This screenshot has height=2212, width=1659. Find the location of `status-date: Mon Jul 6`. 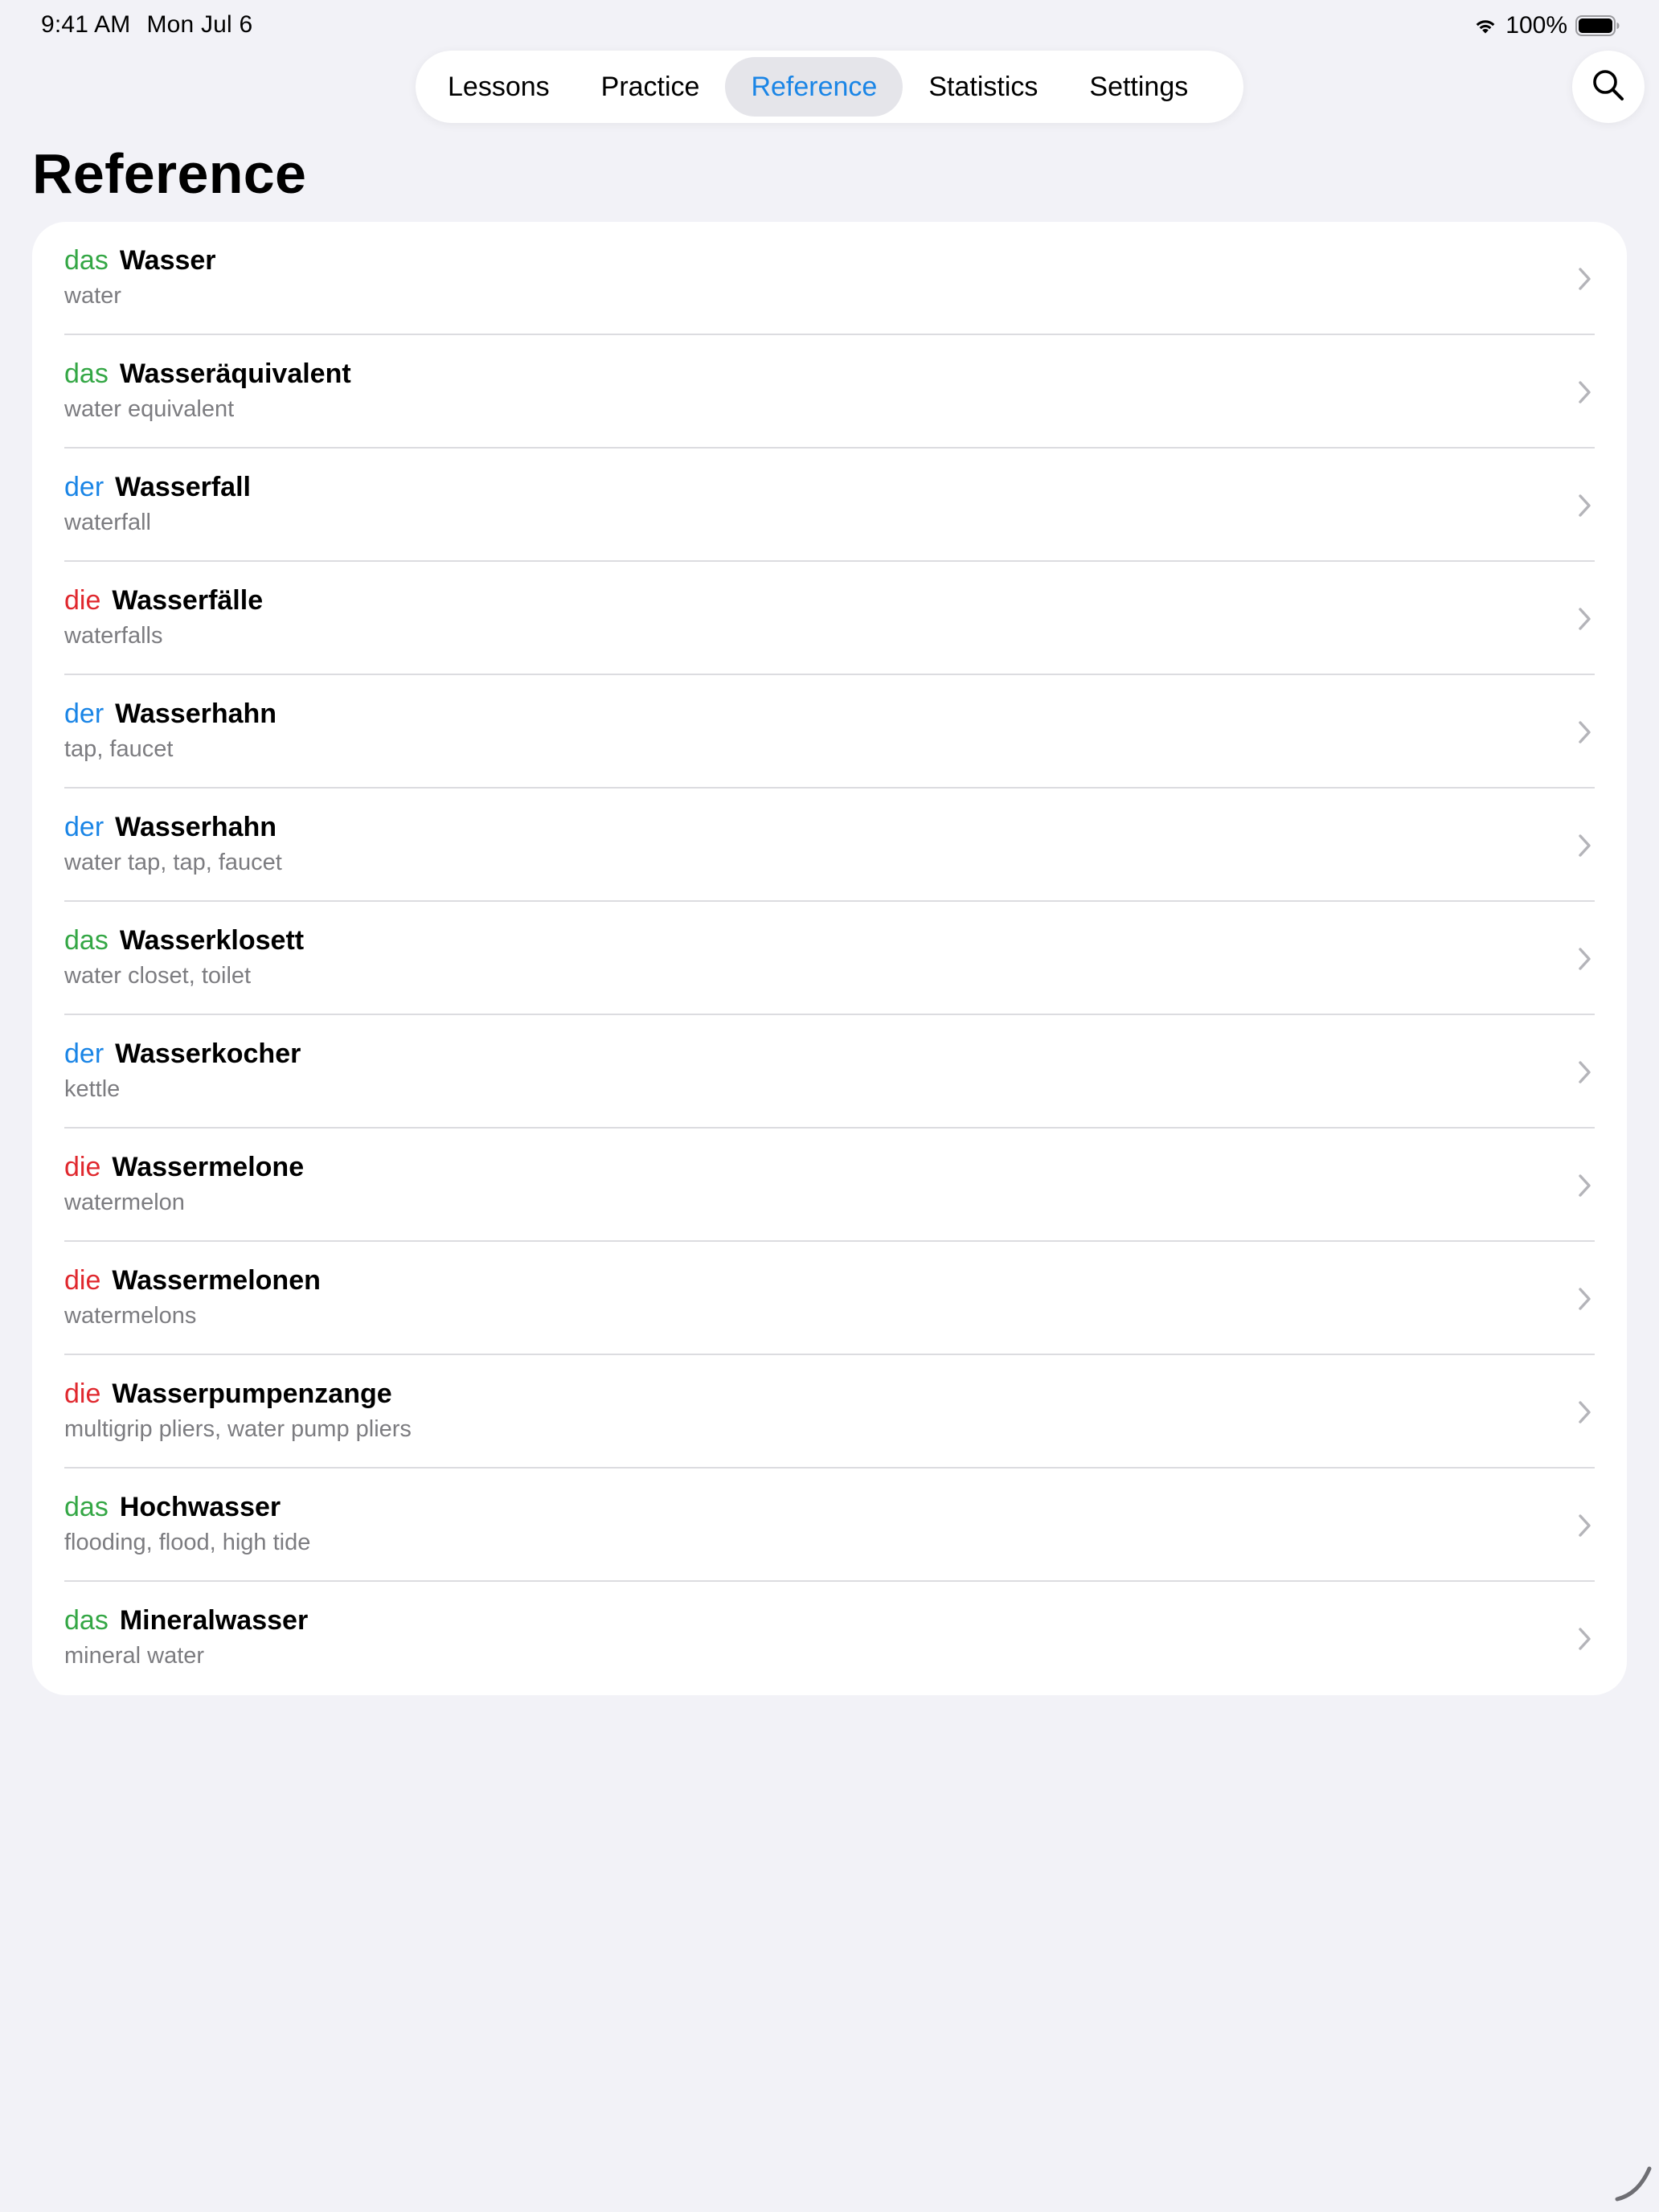

status-date: Mon Jul 6 is located at coordinates (199, 24).